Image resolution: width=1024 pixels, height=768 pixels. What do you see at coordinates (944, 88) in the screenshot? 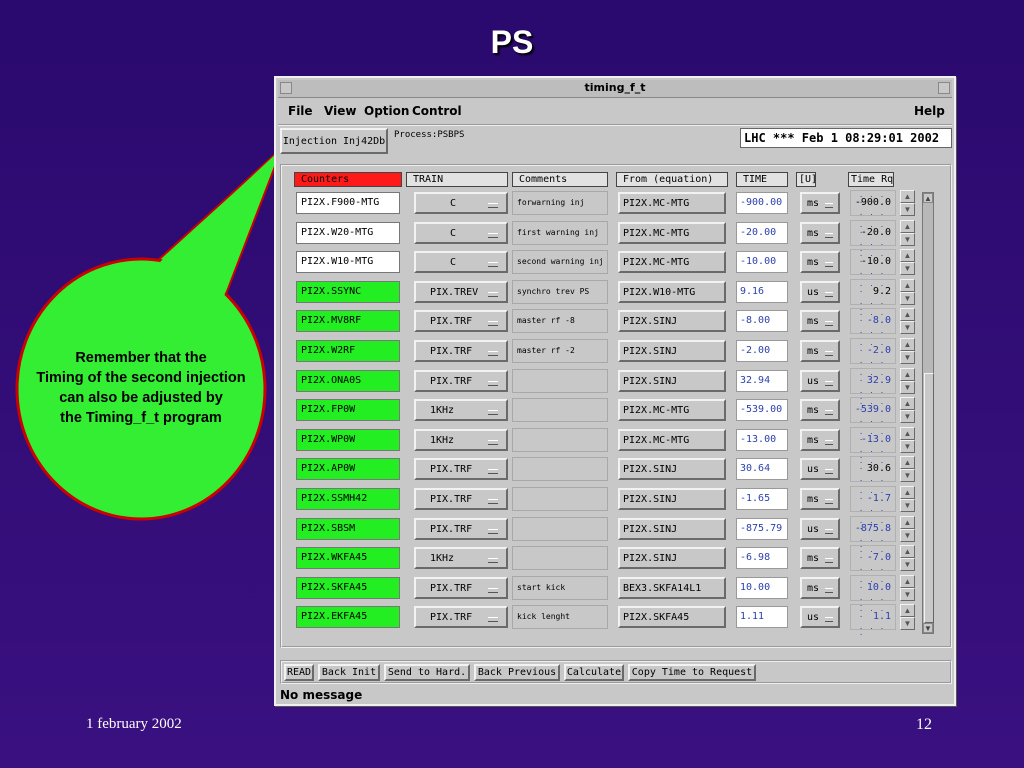
I see `window-close-icon` at bounding box center [944, 88].